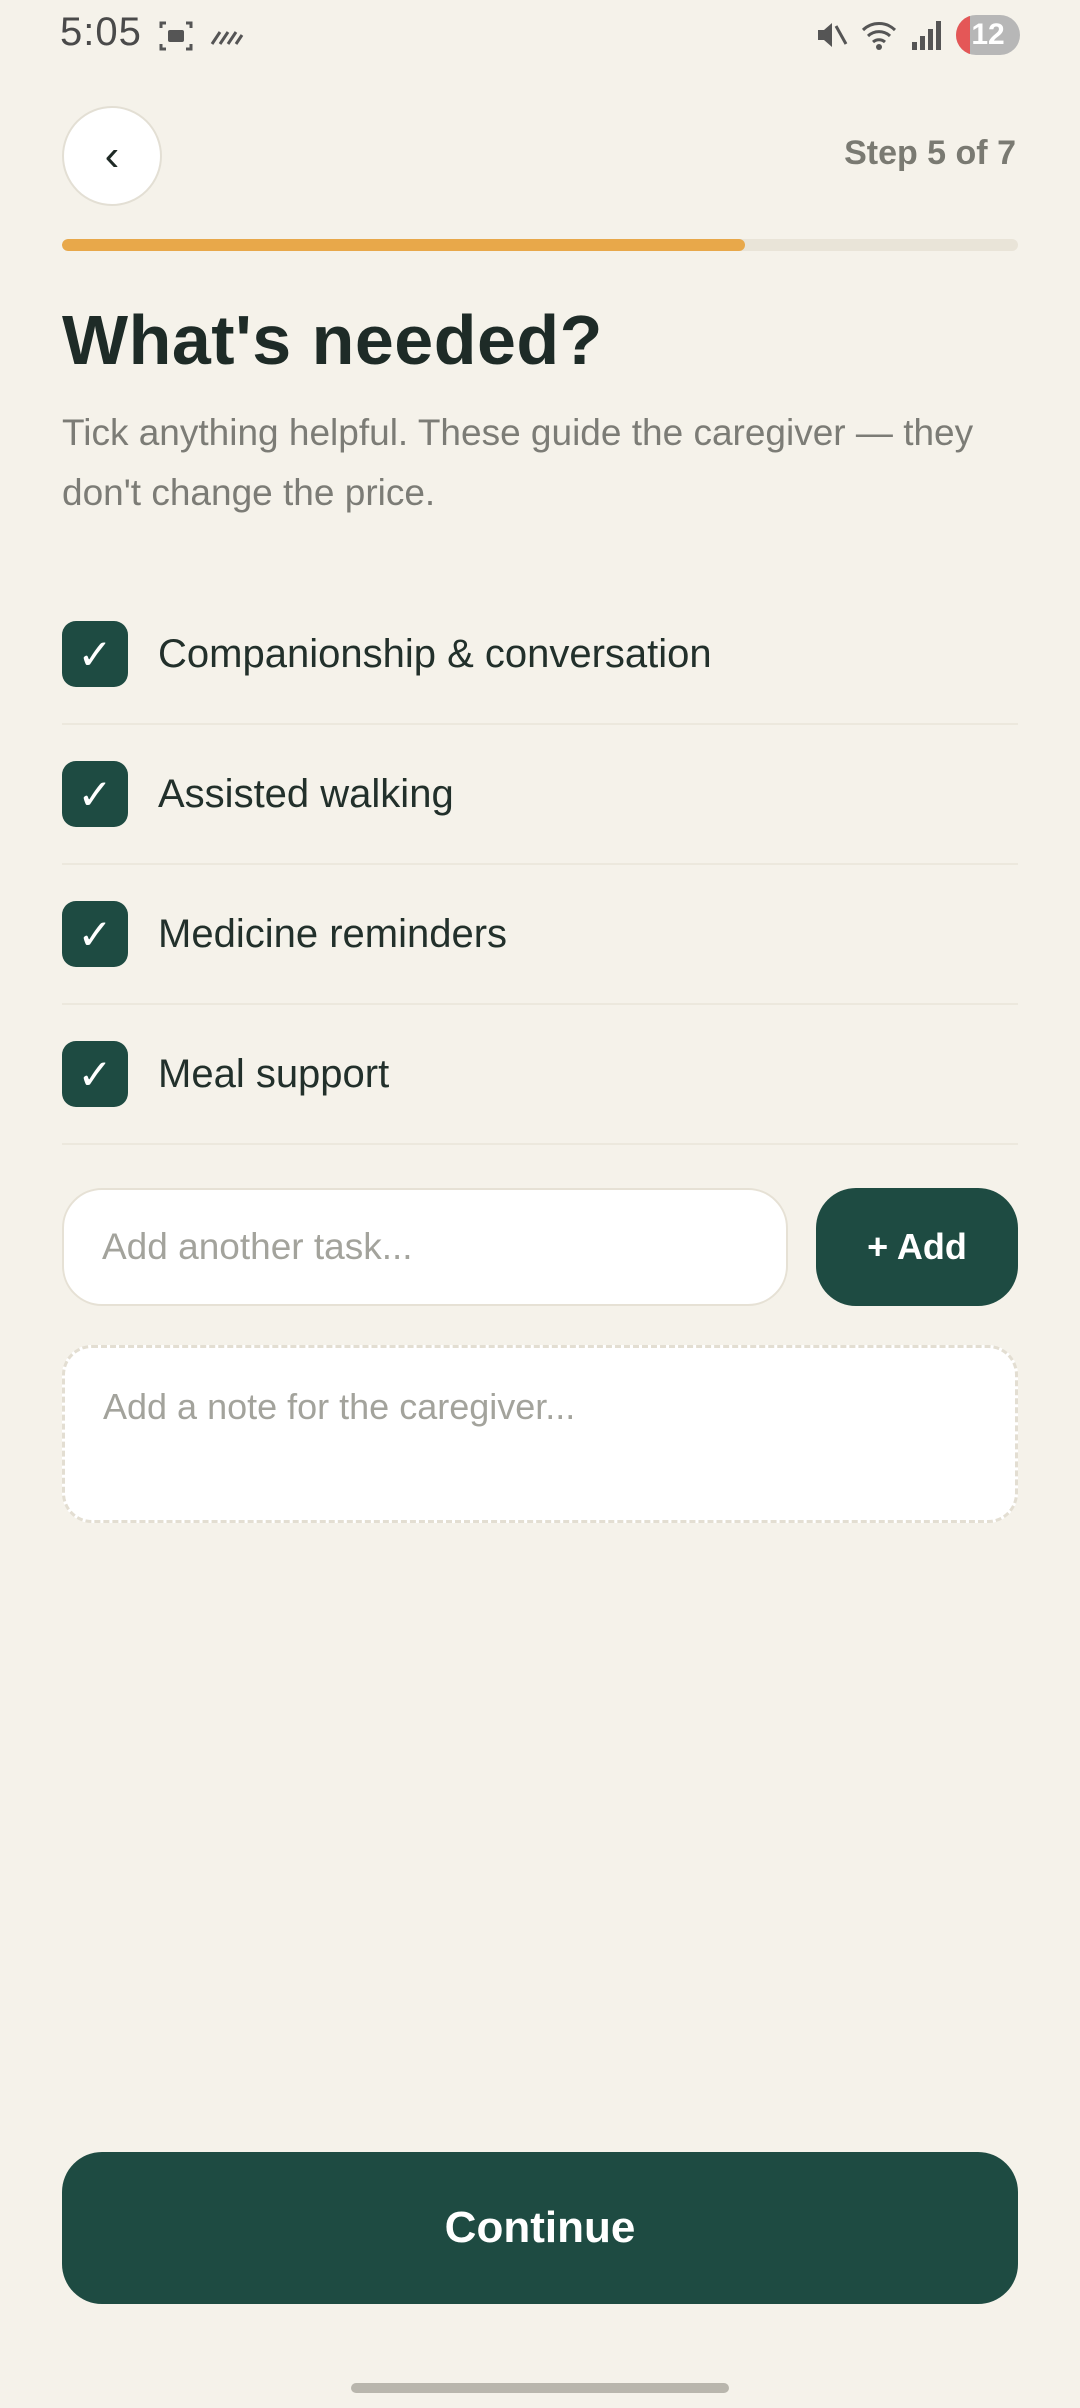  What do you see at coordinates (425, 1247) in the screenshot?
I see `add-task-input` at bounding box center [425, 1247].